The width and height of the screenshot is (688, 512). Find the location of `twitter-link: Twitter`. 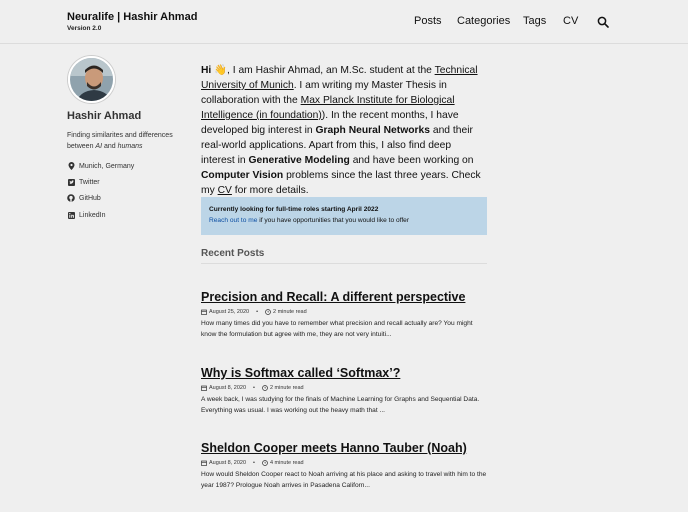

twitter-link: Twitter is located at coordinates (83, 182).